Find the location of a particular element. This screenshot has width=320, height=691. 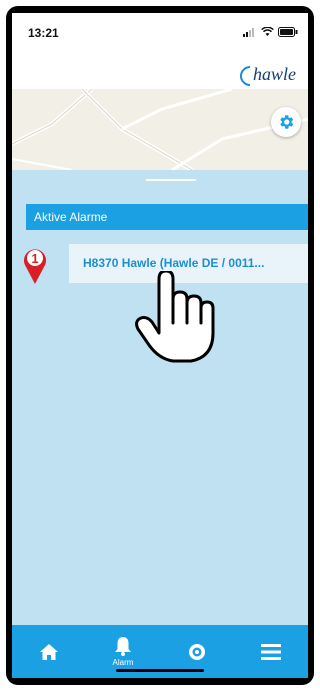

settings-button is located at coordinates (286, 122).